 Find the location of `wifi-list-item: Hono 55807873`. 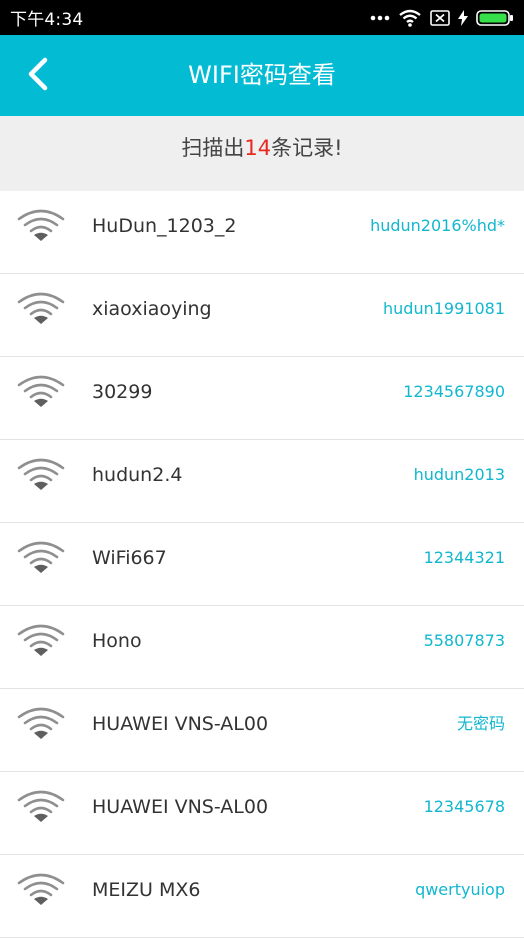

wifi-list-item: Hono 55807873 is located at coordinates (262, 647).